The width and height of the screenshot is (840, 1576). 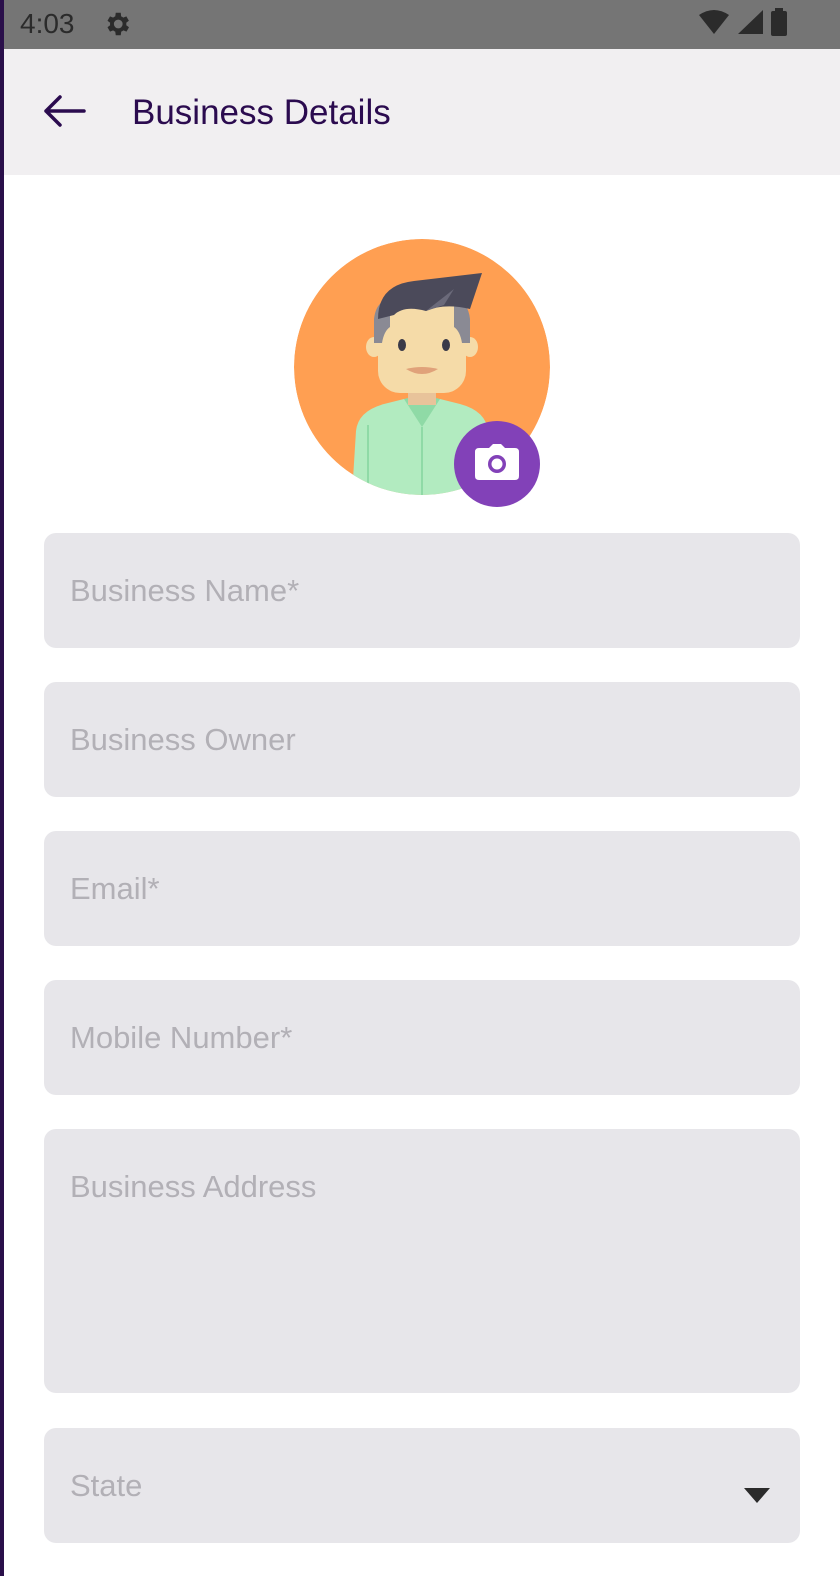 I want to click on signal-icon, so click(x=750, y=24).